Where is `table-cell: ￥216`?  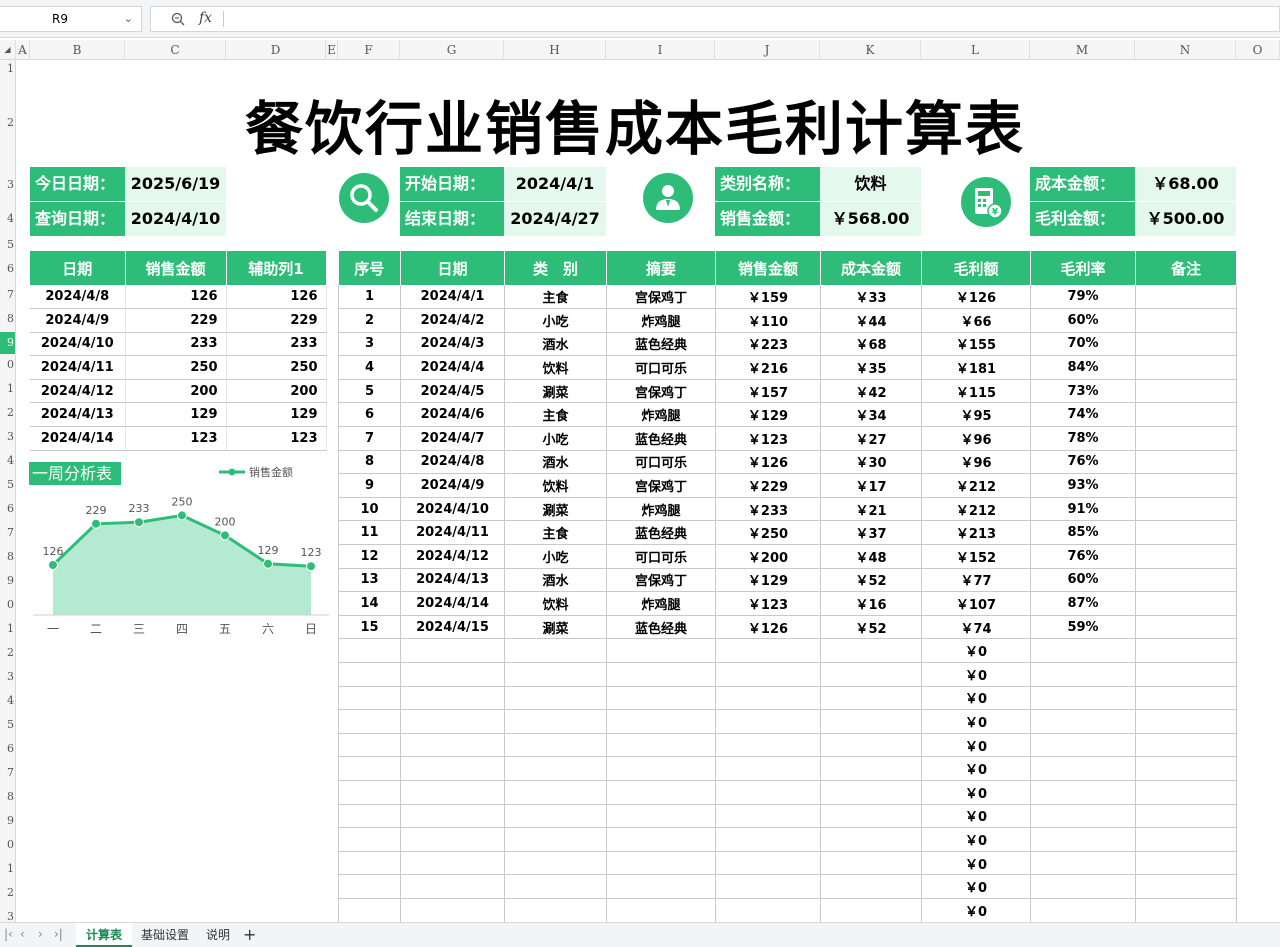
table-cell: ￥216 is located at coordinates (768, 367).